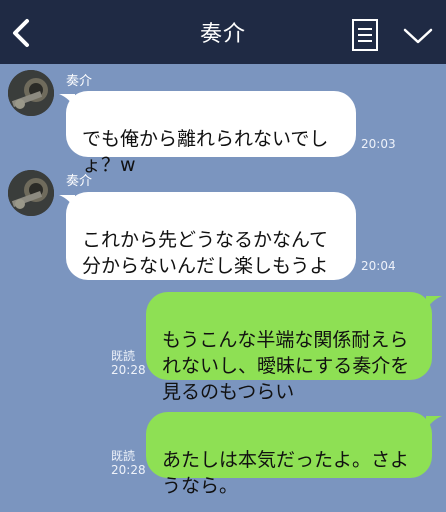 This screenshot has height=512, width=446. Describe the element at coordinates (205, 152) in the screenshot. I see `message-text: でも俺から離れられないでしょ？w` at that location.